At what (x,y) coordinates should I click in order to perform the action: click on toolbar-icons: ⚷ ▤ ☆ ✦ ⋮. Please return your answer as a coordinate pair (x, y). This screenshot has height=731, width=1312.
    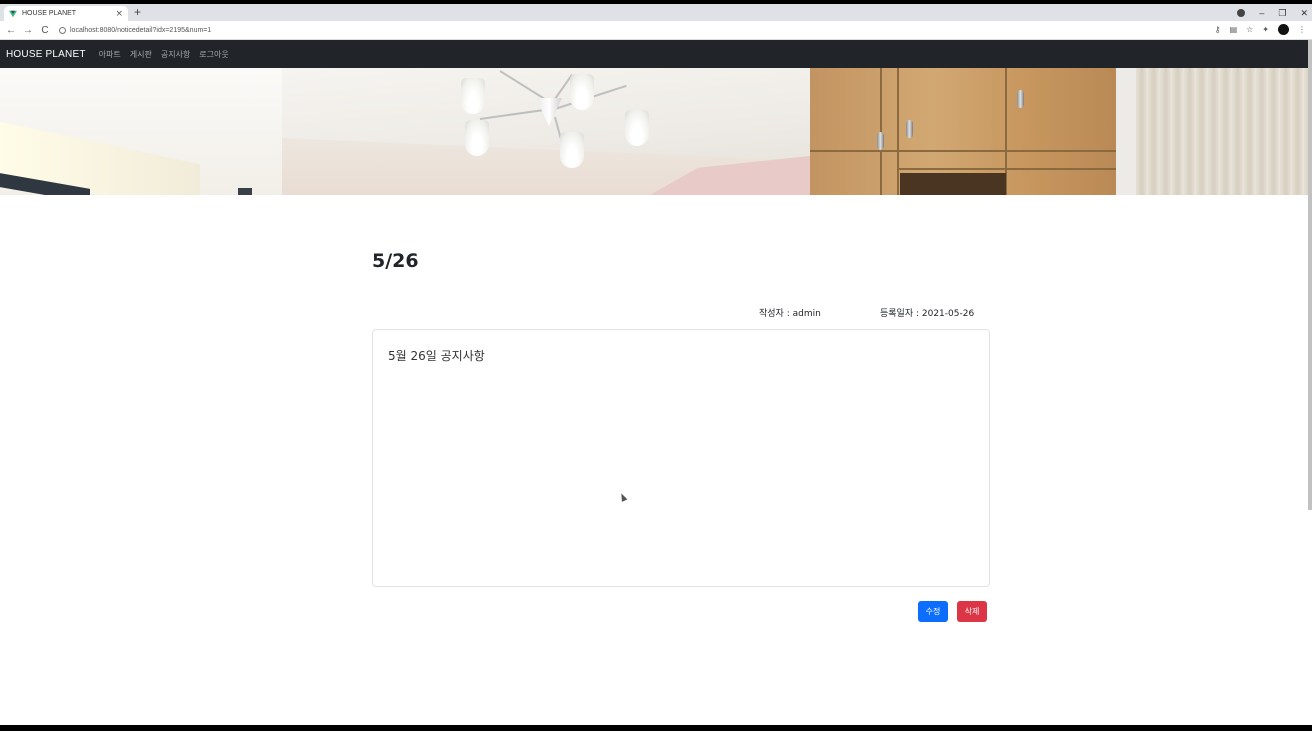
    Looking at the image, I should click on (1260, 29).